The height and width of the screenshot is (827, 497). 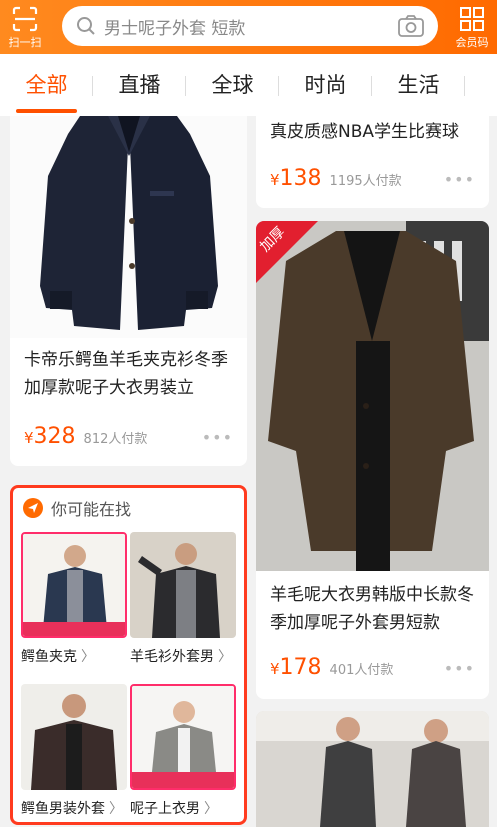 I want to click on product-price: ¥328, so click(x=50, y=436).